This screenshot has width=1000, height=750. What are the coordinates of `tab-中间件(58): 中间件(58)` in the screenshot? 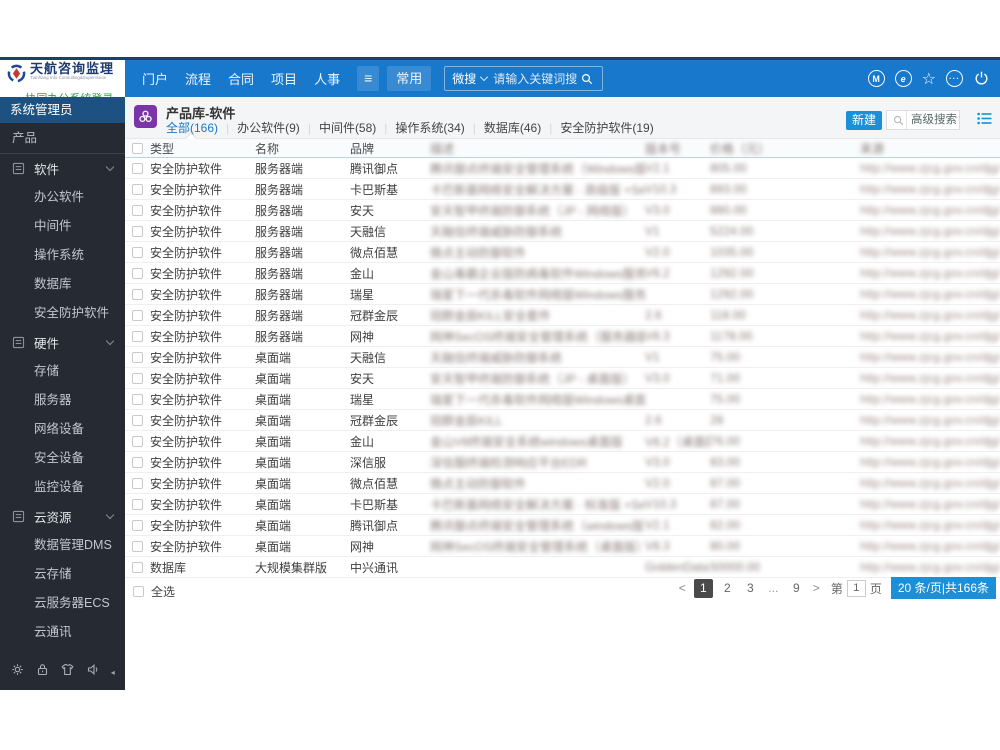 It's located at (347, 127).